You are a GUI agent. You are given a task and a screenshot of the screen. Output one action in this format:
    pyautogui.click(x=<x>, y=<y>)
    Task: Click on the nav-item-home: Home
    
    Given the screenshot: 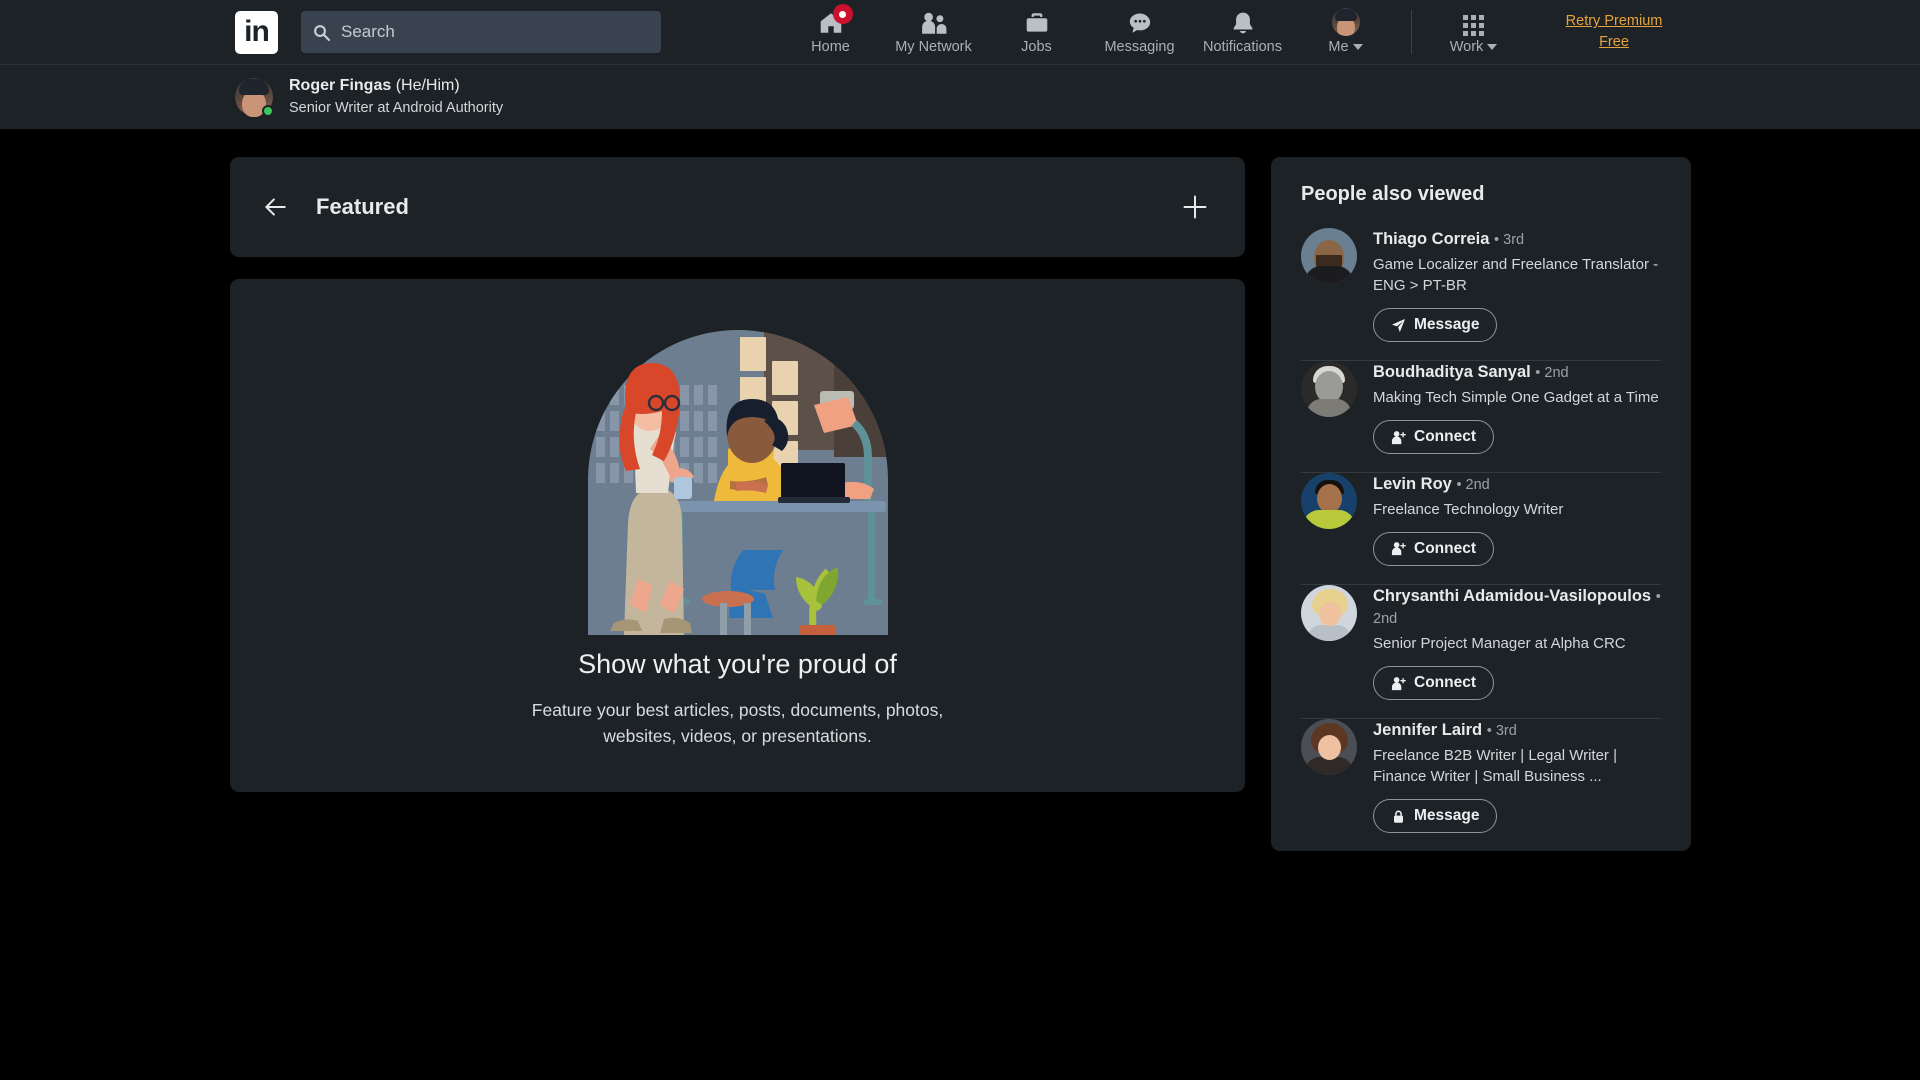 What is the action you would take?
    pyautogui.click(x=830, y=32)
    